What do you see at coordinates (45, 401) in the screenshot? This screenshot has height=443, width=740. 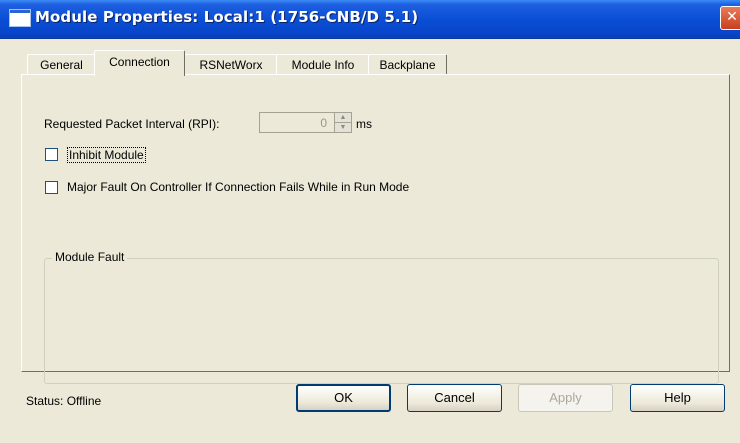 I see `status-label: Status:` at bounding box center [45, 401].